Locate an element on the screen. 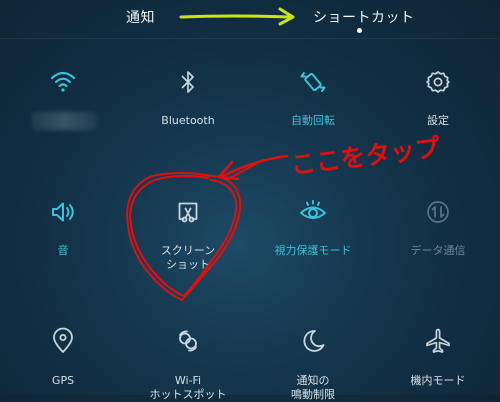 This screenshot has height=402, width=500. rotate-icon is located at coordinates (313, 82).